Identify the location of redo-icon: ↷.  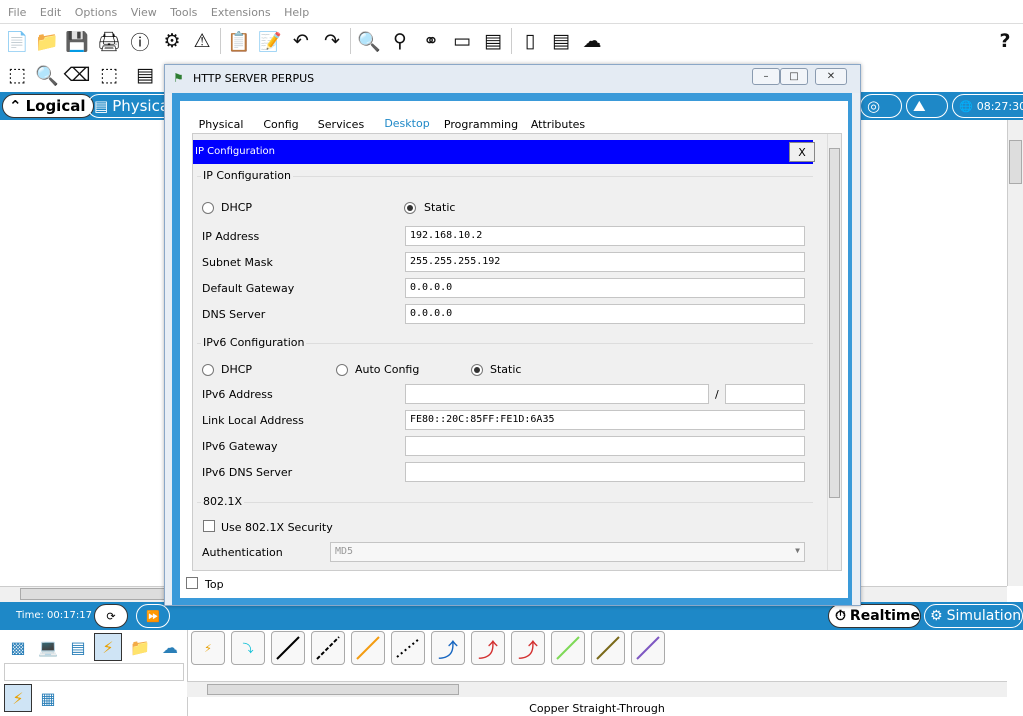
(332, 41).